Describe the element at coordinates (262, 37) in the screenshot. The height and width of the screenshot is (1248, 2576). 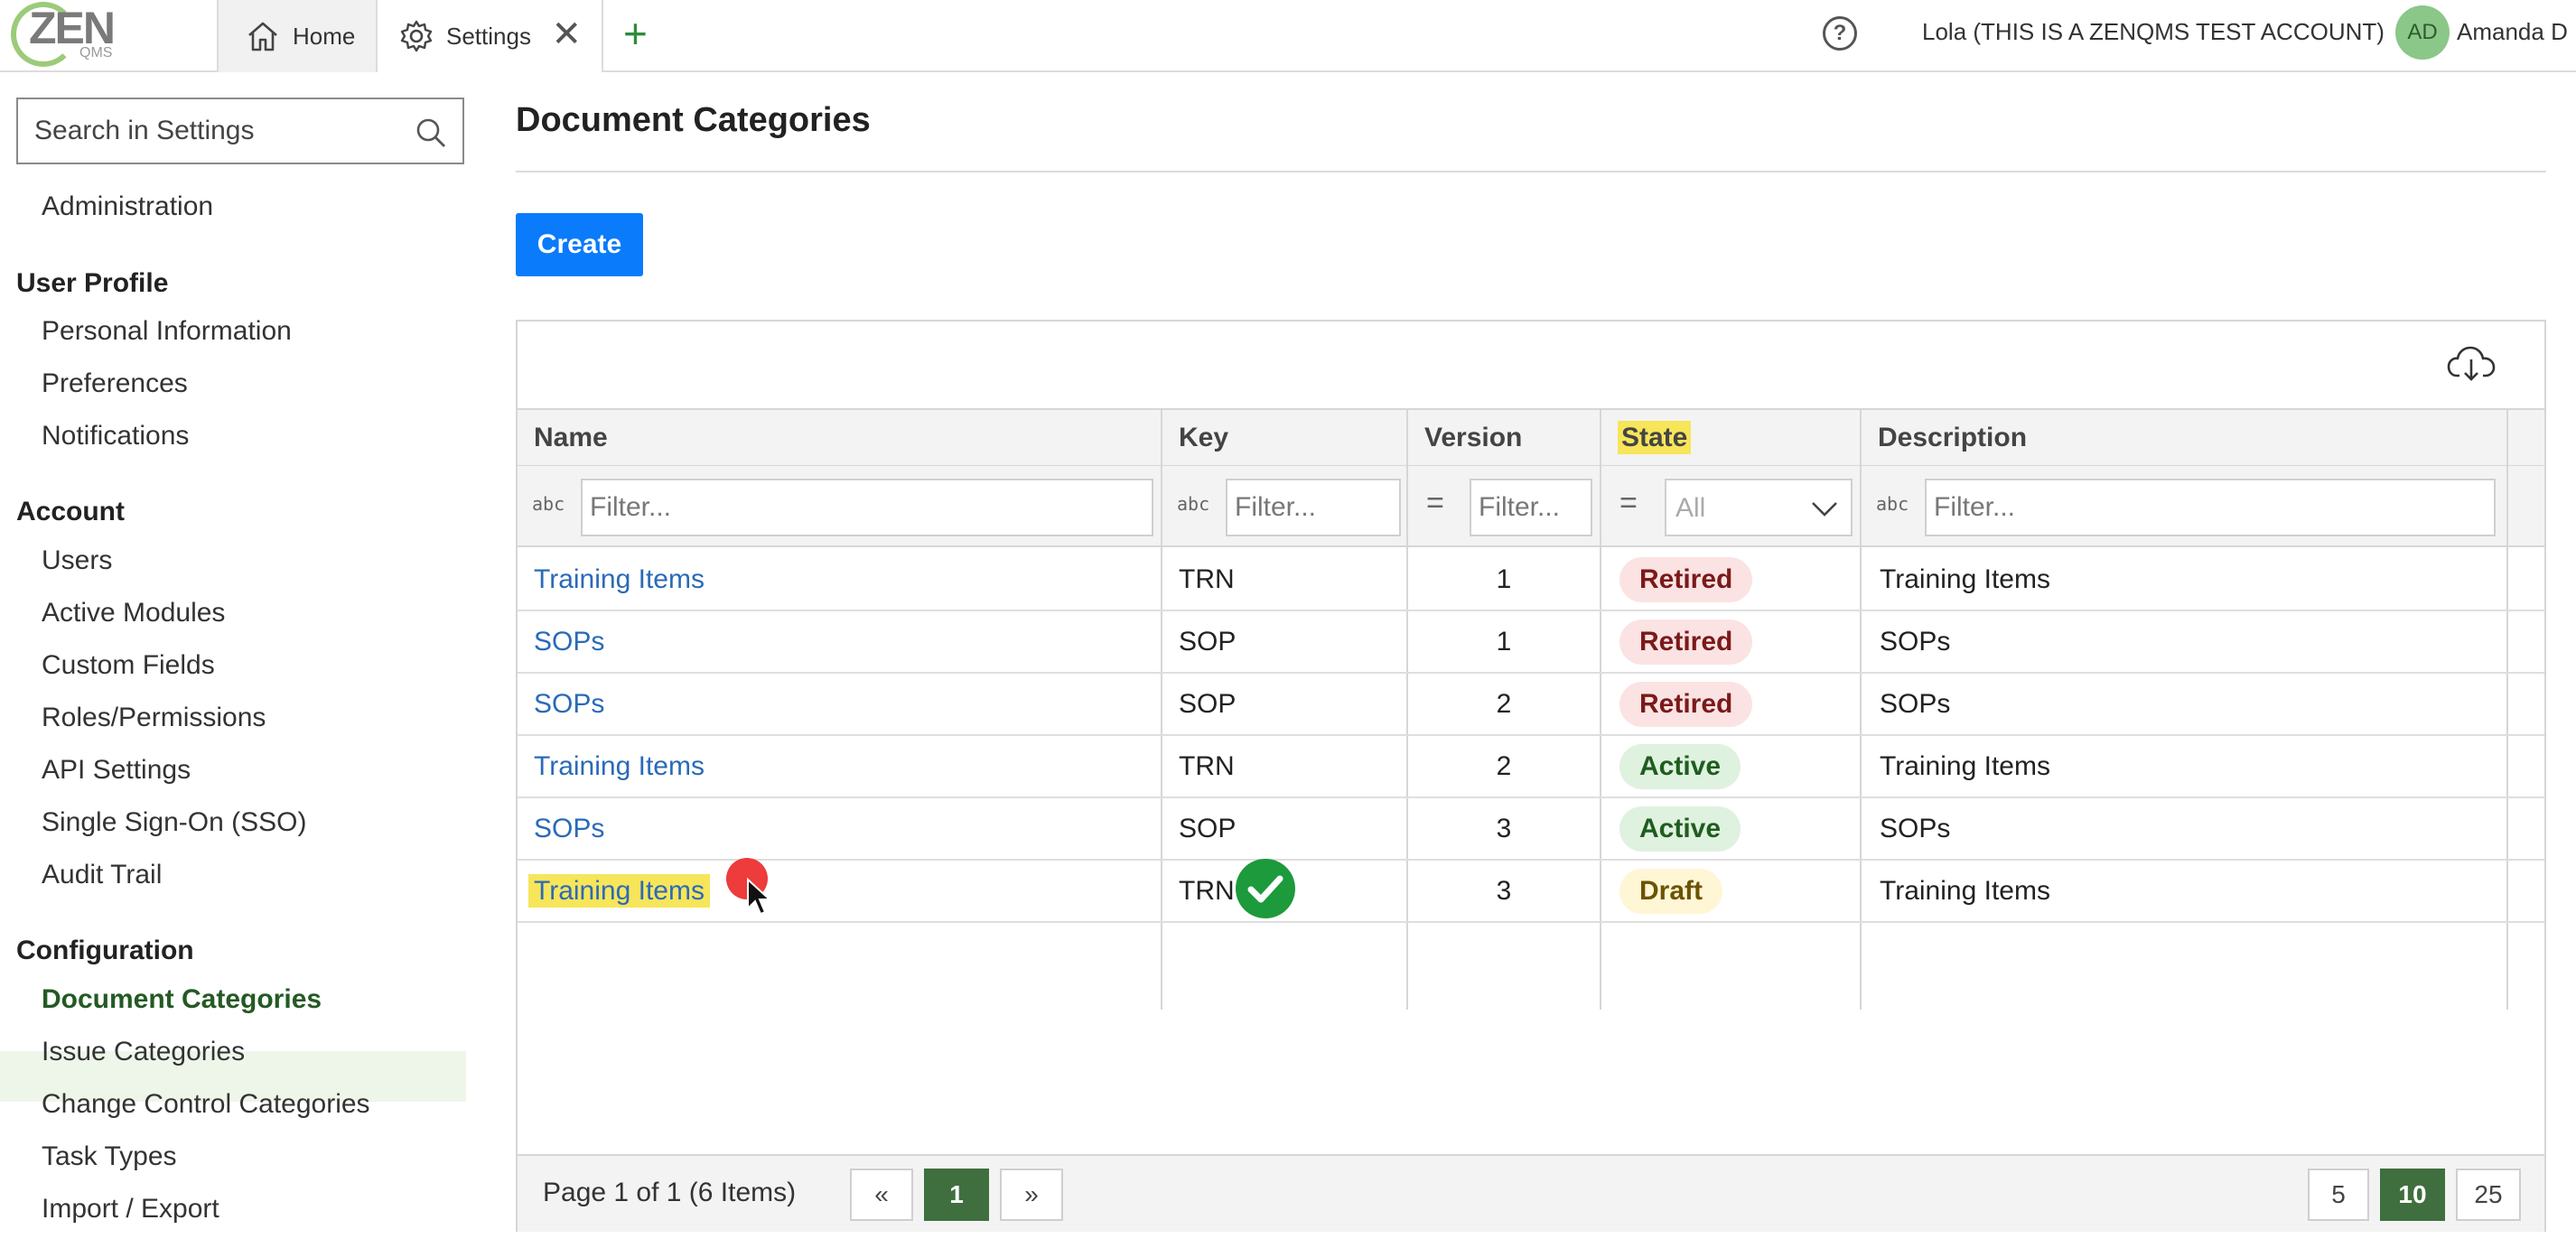
I see `home-icon` at that location.